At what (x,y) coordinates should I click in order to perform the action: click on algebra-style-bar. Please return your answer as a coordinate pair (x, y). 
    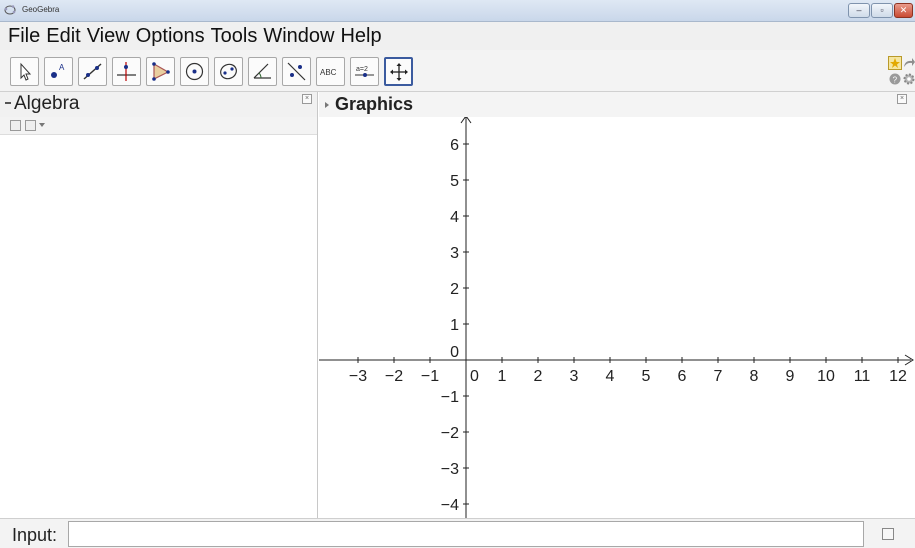
    Looking at the image, I should click on (158, 126).